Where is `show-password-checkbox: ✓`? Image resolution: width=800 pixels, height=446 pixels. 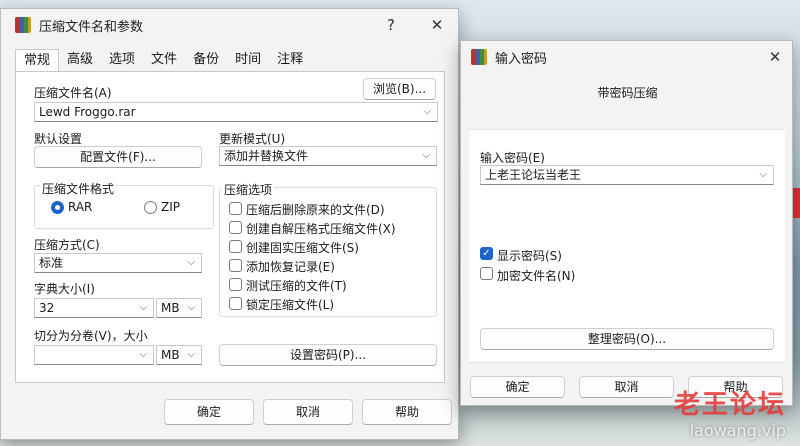
show-password-checkbox: ✓ is located at coordinates (486, 253).